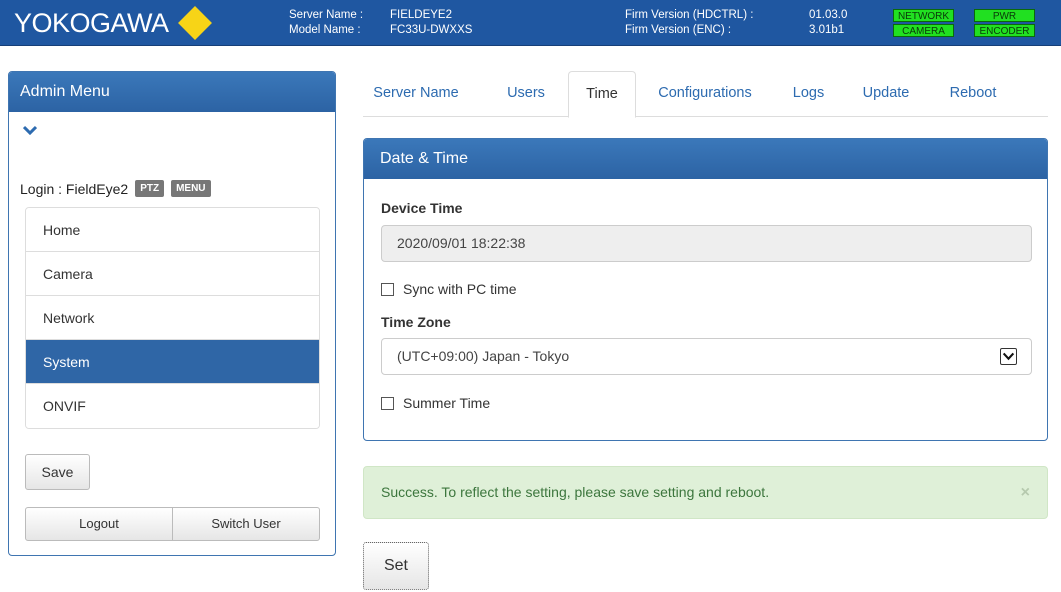  Describe the element at coordinates (1008, 356) in the screenshot. I see `dropdown-arrow-icon` at that location.